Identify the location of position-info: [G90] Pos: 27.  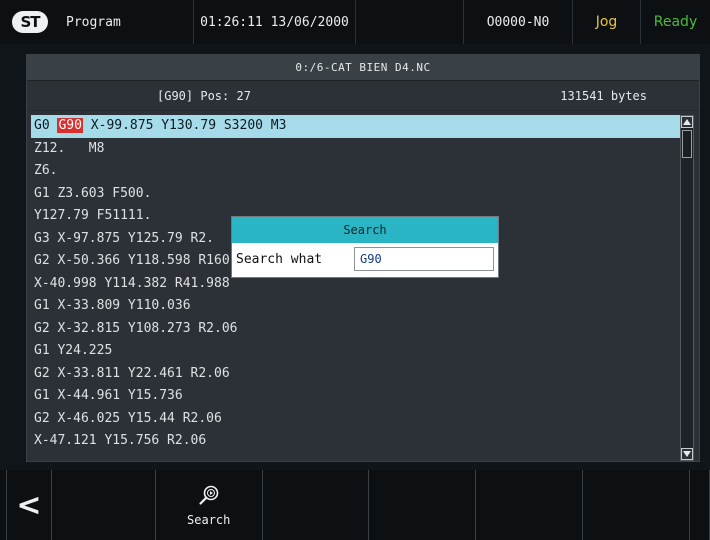
(204, 96).